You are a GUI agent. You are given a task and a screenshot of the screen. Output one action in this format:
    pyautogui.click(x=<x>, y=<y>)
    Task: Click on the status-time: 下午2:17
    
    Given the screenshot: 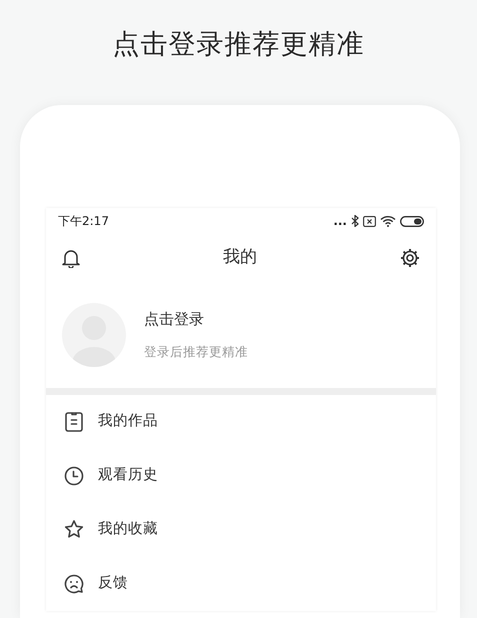 What is the action you would take?
    pyautogui.click(x=83, y=221)
    